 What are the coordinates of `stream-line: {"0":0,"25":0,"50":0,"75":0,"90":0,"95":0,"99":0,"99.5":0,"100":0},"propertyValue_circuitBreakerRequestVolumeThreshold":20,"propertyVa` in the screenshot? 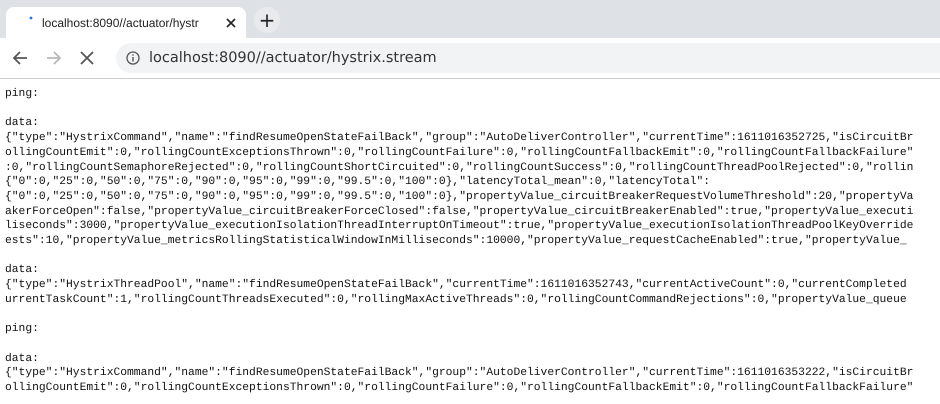 It's located at (459, 197).